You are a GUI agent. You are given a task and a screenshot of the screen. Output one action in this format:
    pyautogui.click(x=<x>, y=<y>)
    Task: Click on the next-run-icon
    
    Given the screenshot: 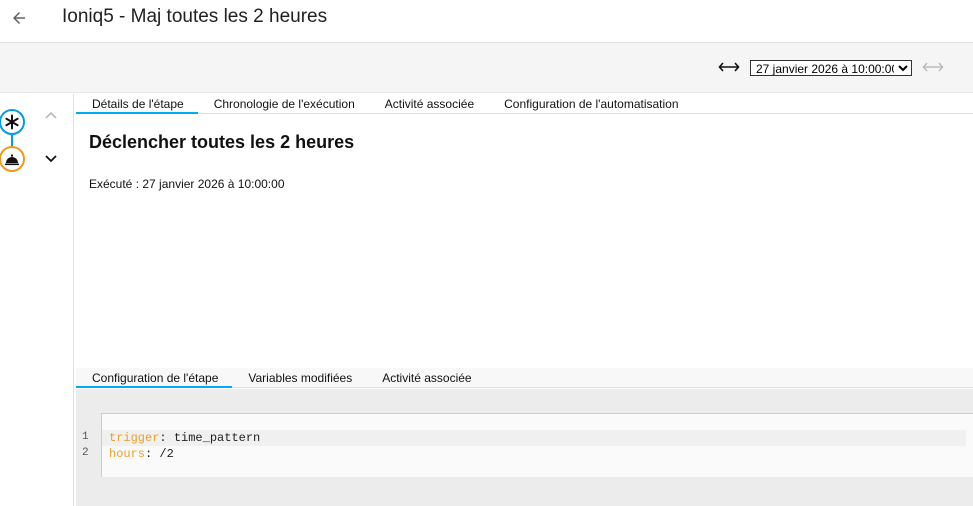 What is the action you would take?
    pyautogui.click(x=933, y=67)
    